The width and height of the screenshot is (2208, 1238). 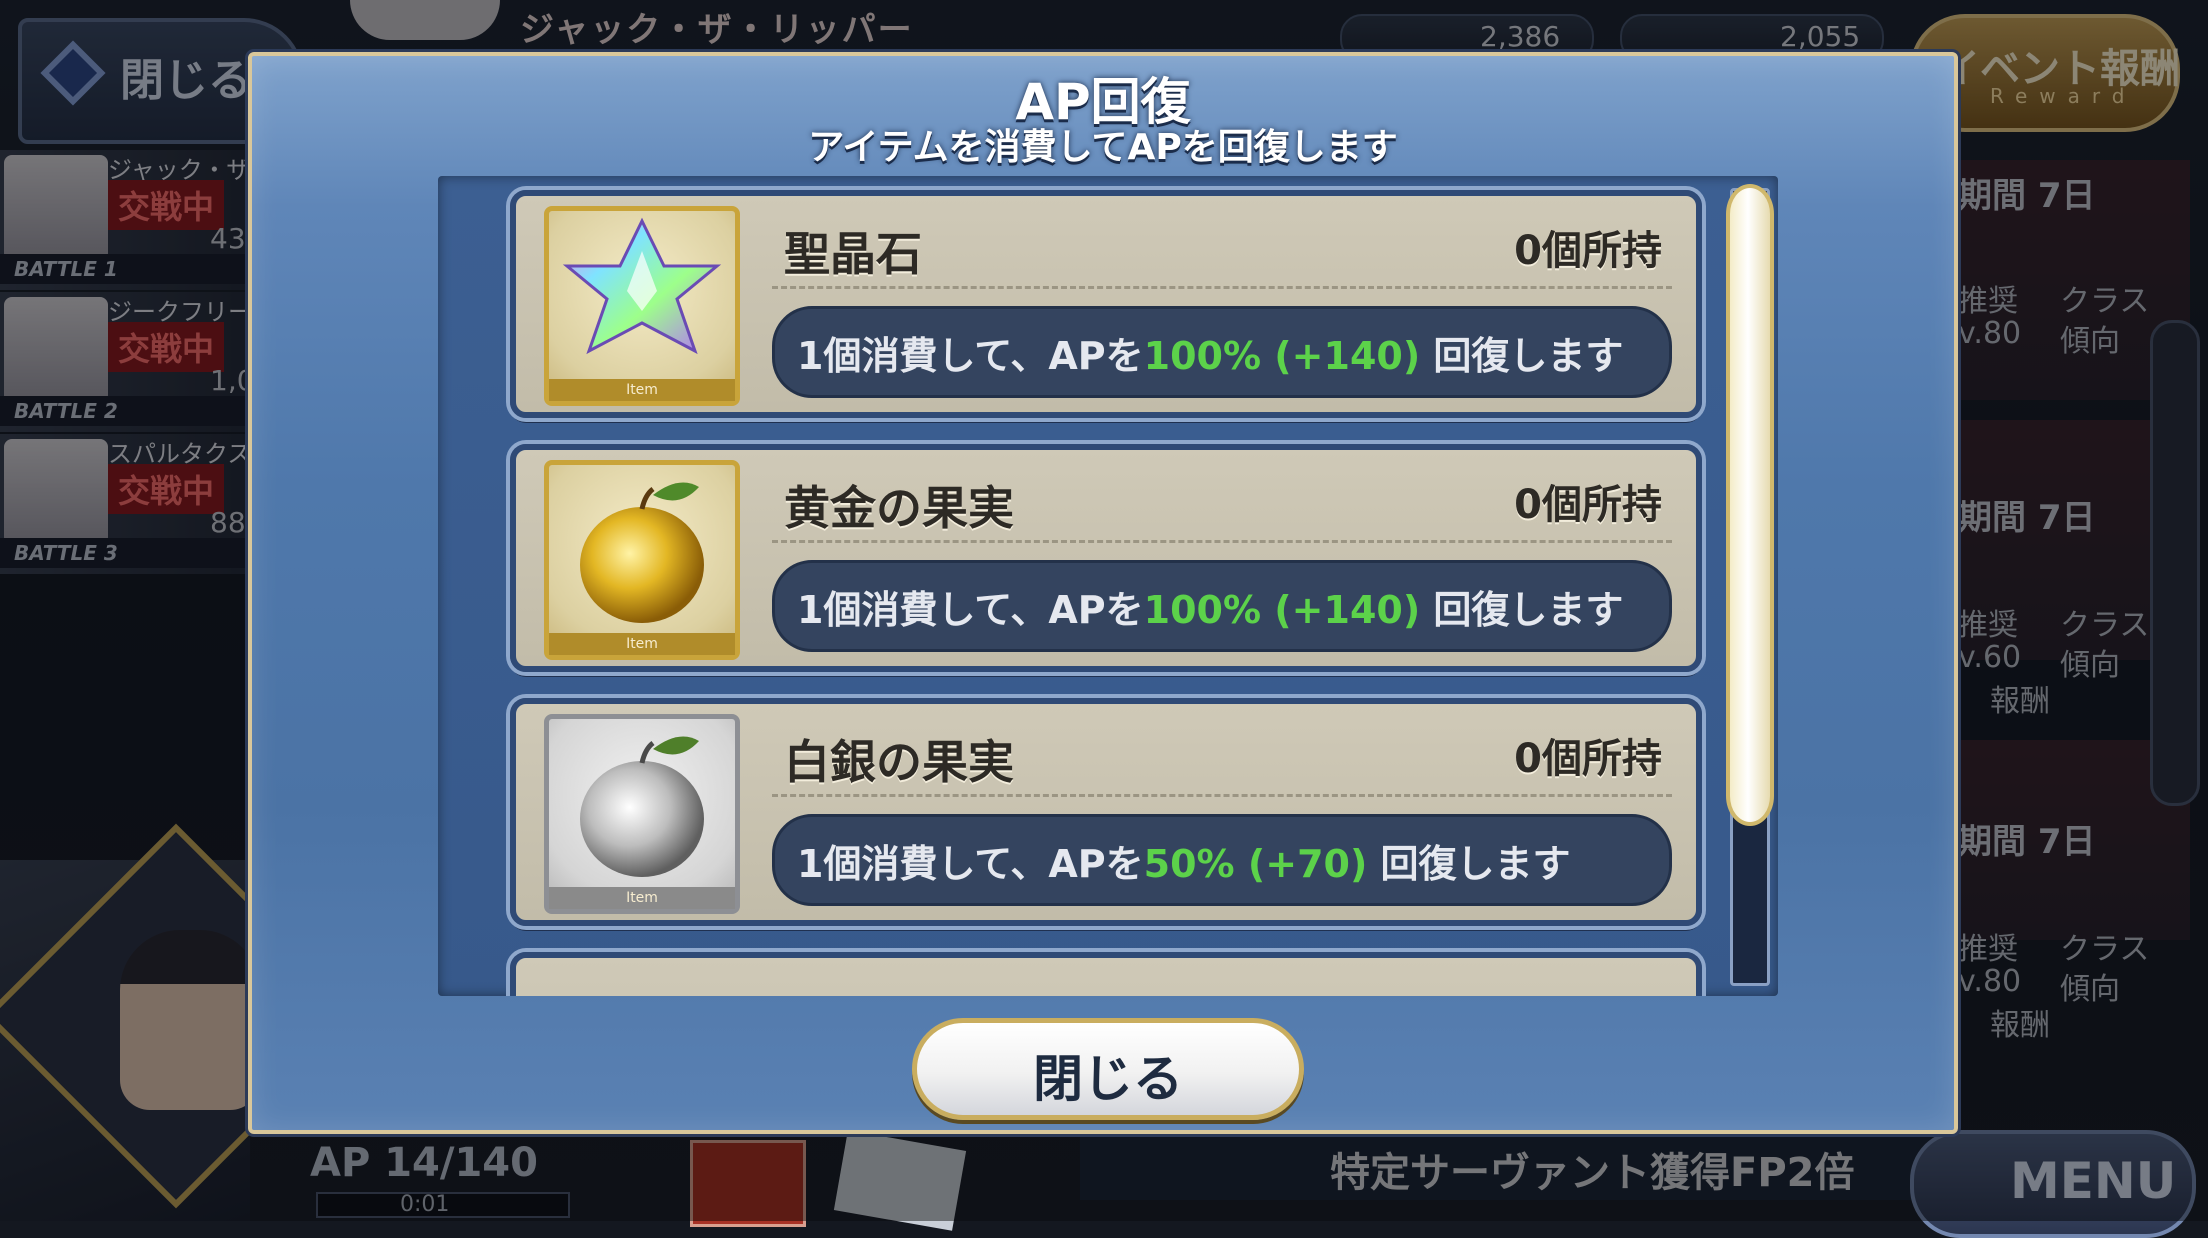 I want to click on item-desc-prefix-1: 1個消費して、APを, so click(x=970, y=356).